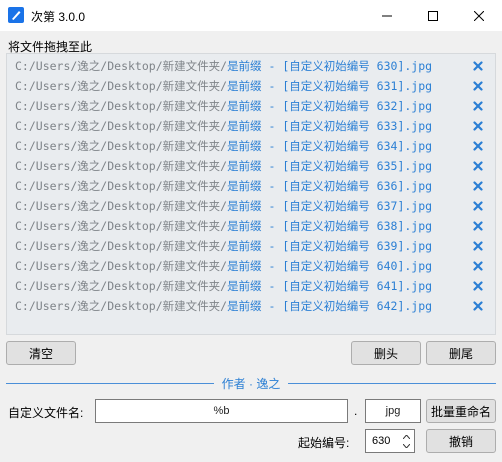 The width and height of the screenshot is (502, 462). What do you see at coordinates (330, 206) in the screenshot?
I see `new-filename: 是前缀 - [自定义初始编号 637].jpg` at bounding box center [330, 206].